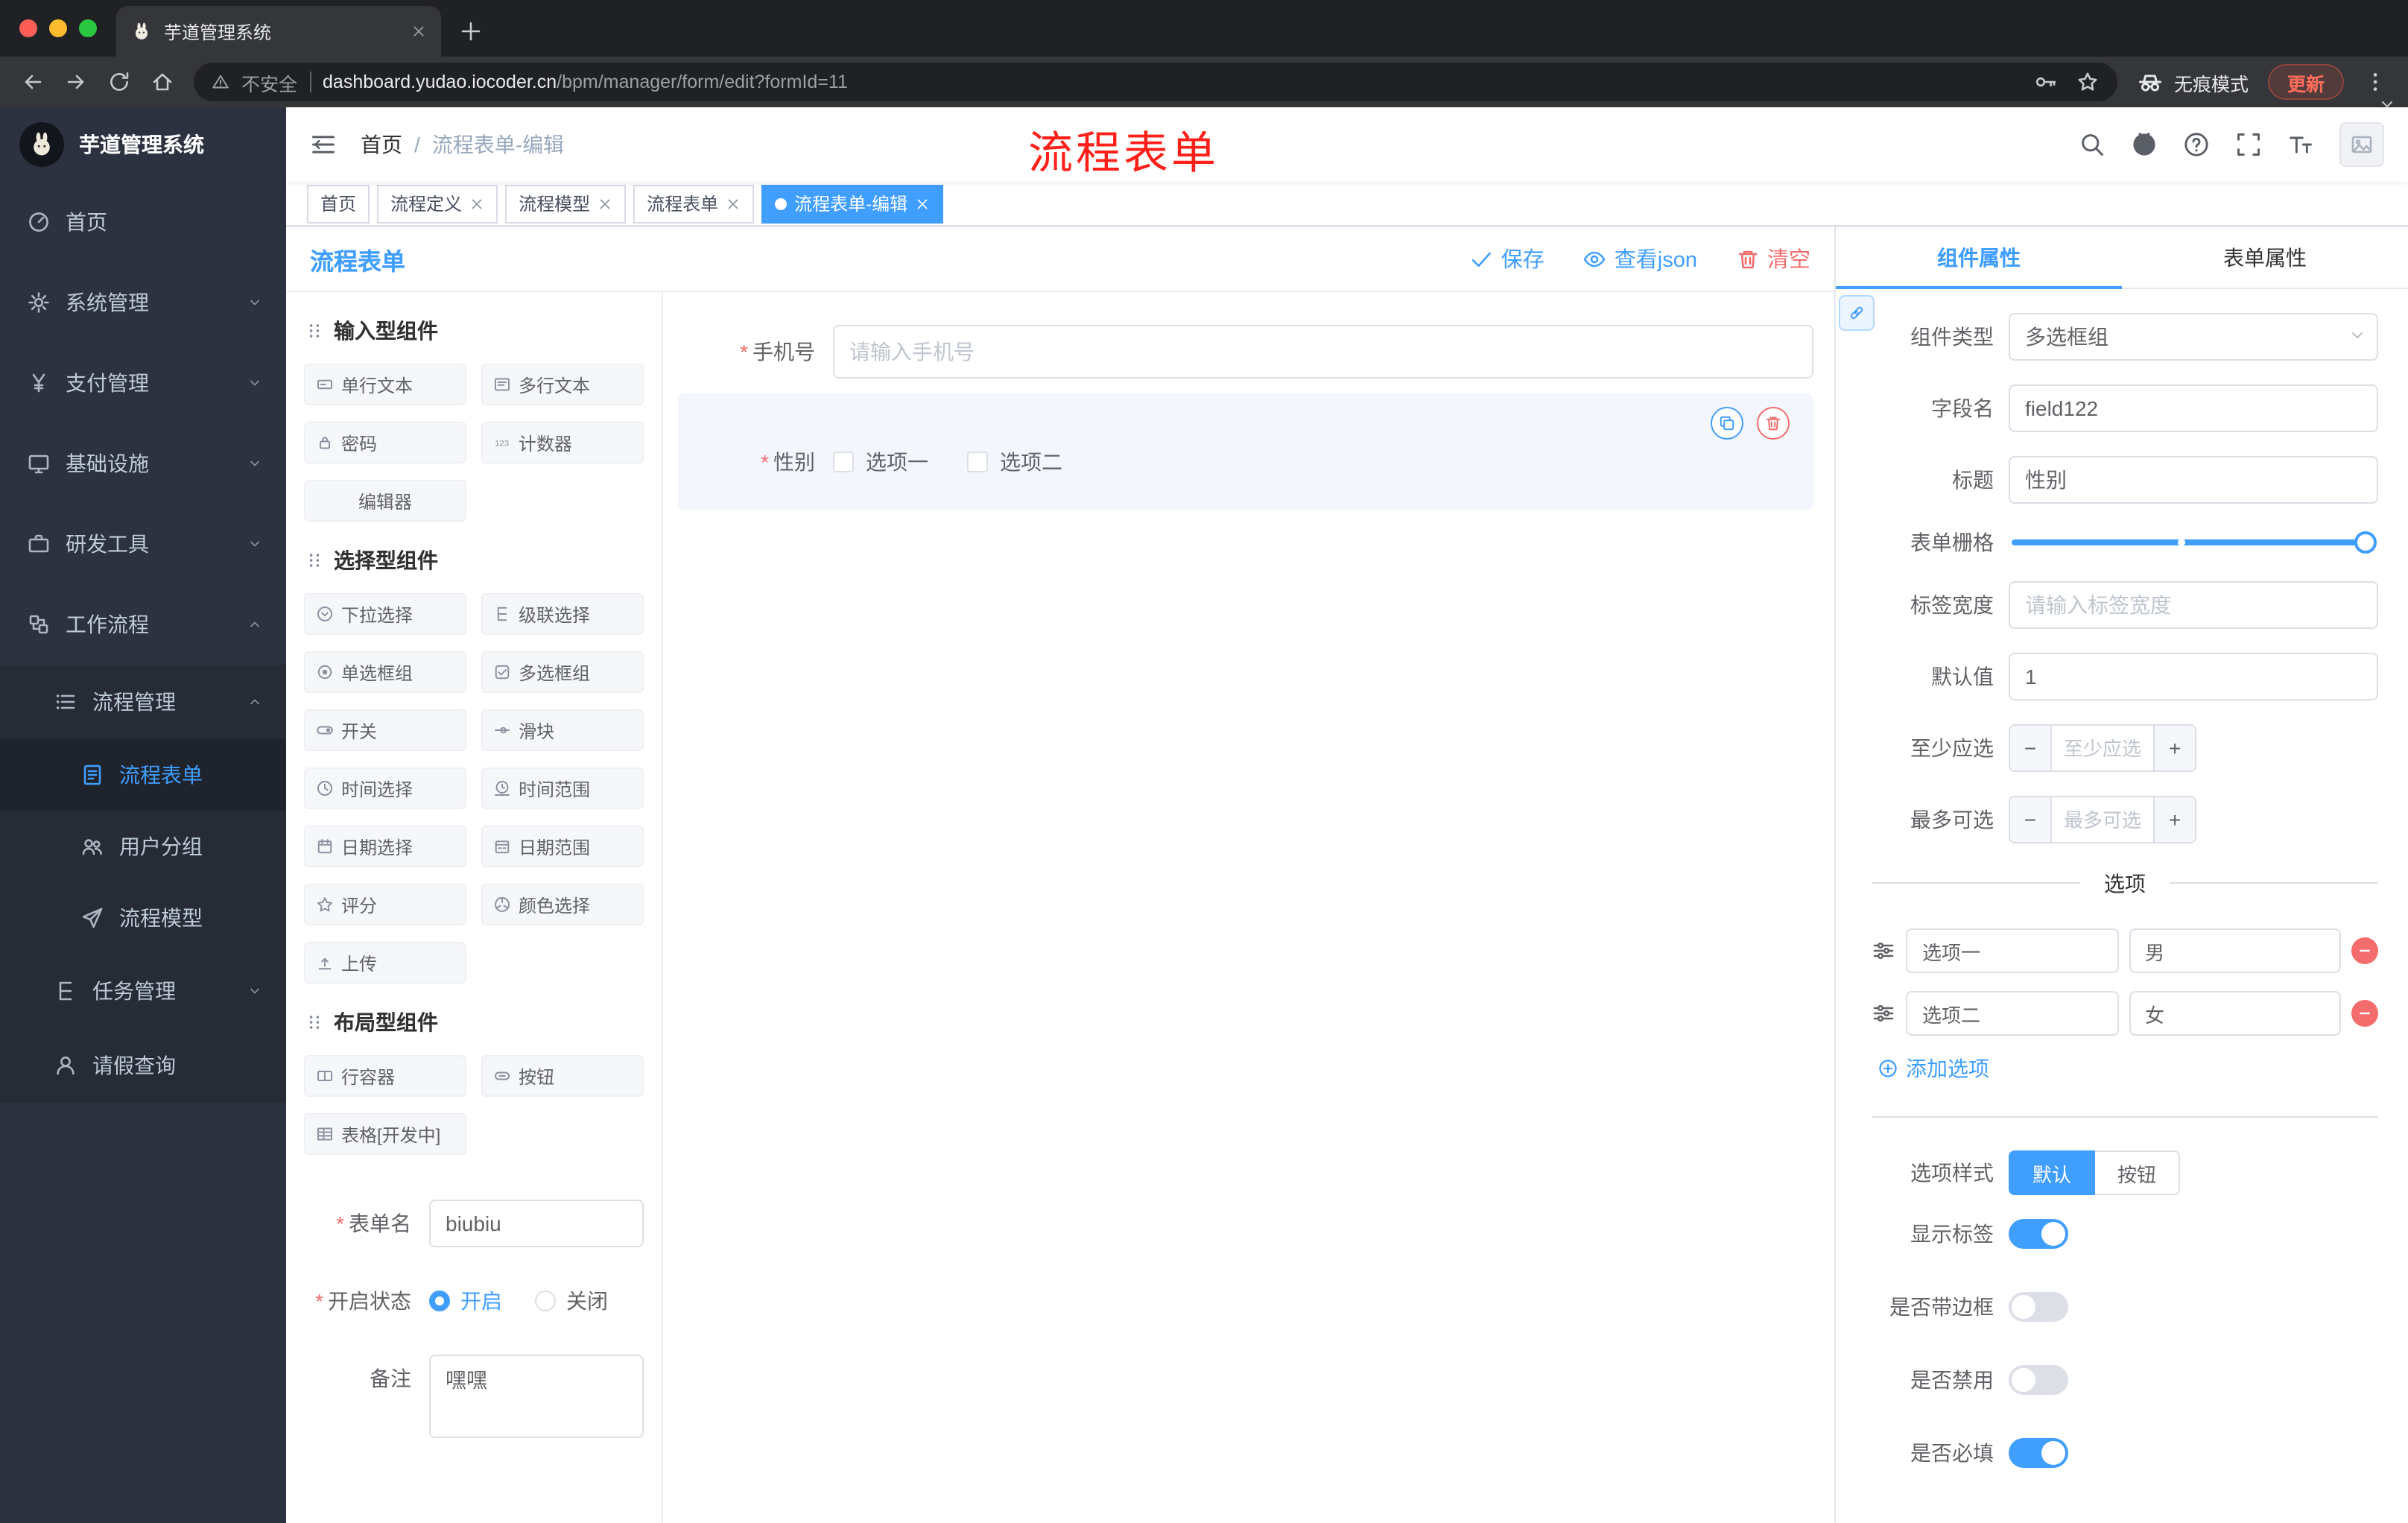  I want to click on security-warning-icon, so click(220, 82).